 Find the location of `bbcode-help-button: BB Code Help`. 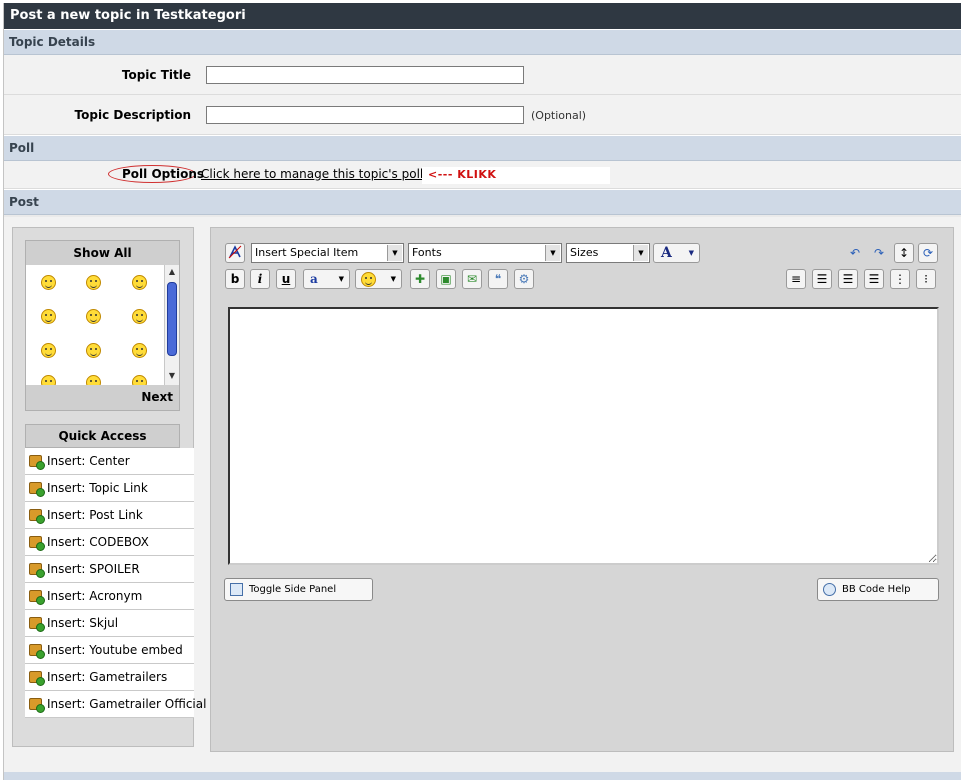

bbcode-help-button: BB Code Help is located at coordinates (878, 589).